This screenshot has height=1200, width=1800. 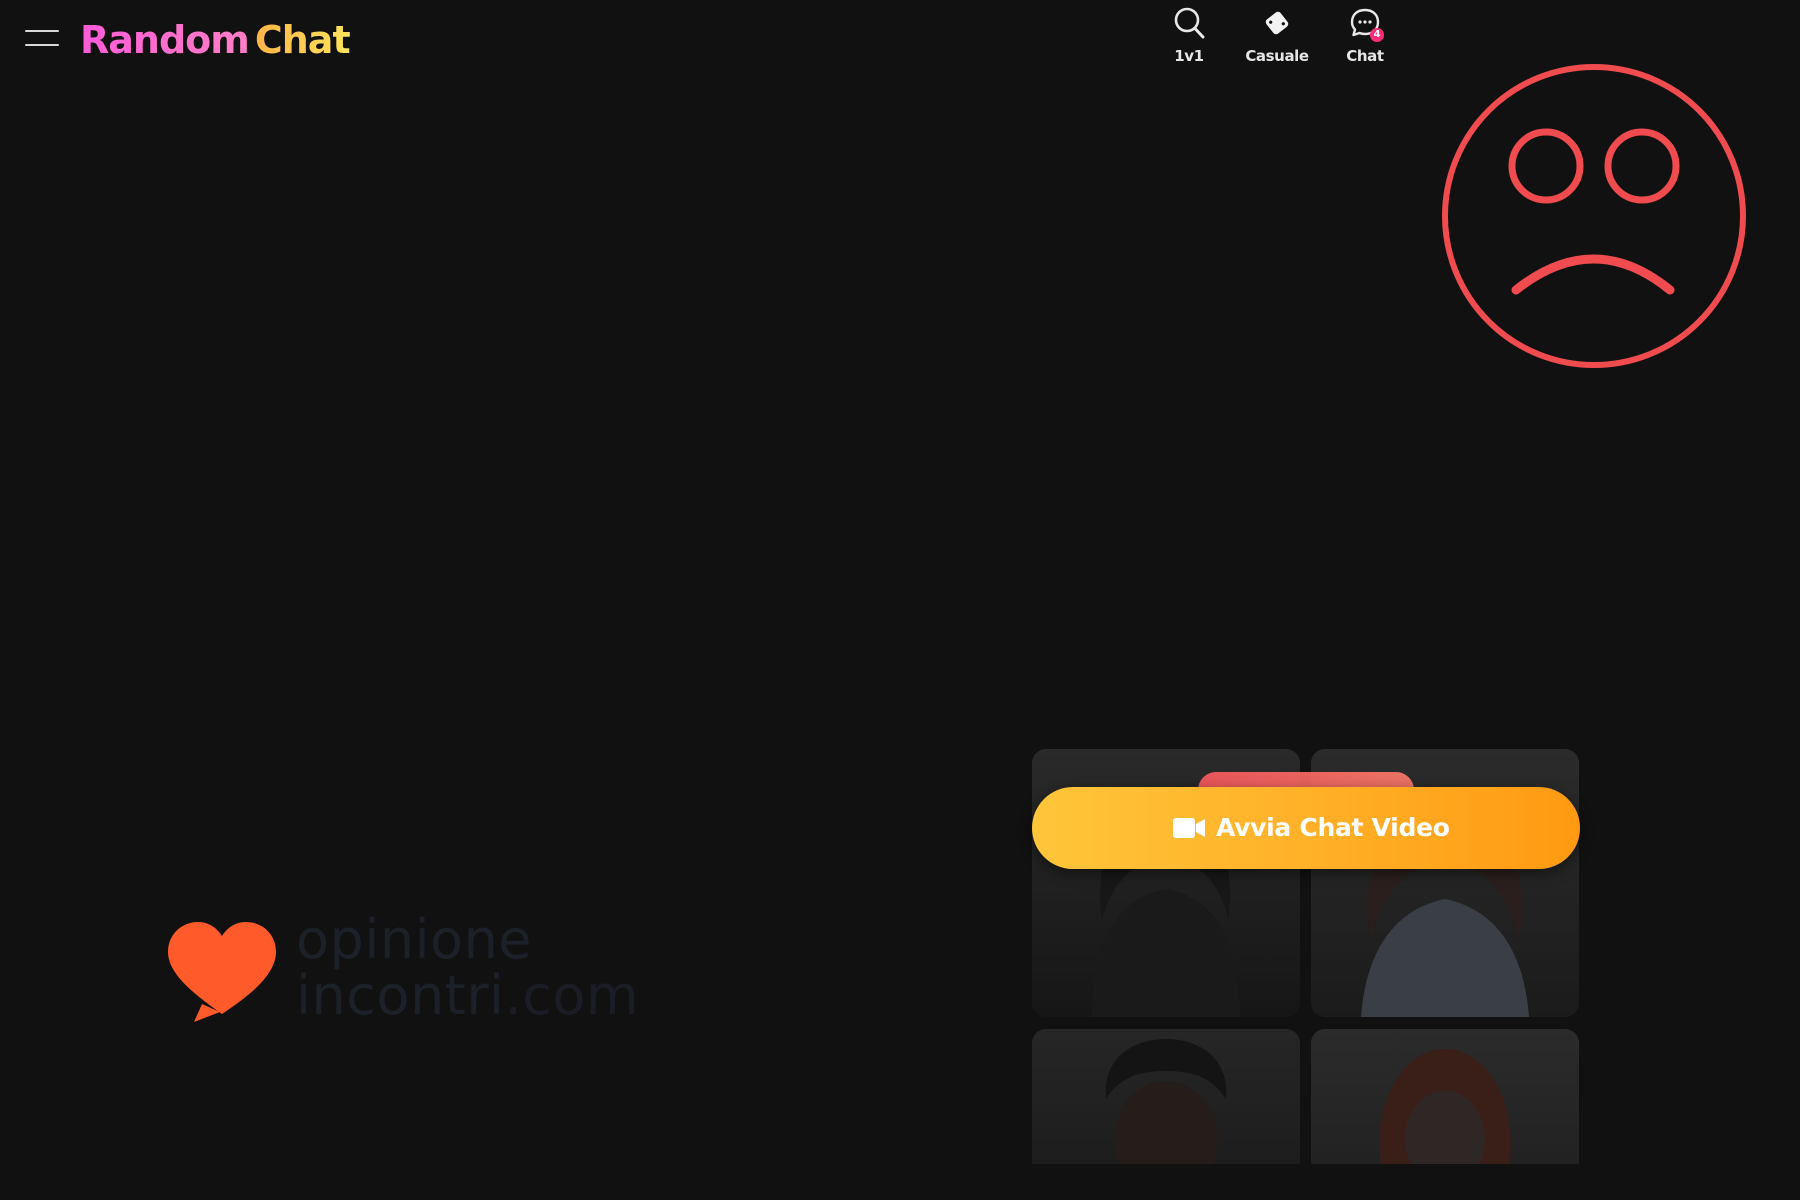 I want to click on hamburger-menu-icon, so click(x=42, y=39).